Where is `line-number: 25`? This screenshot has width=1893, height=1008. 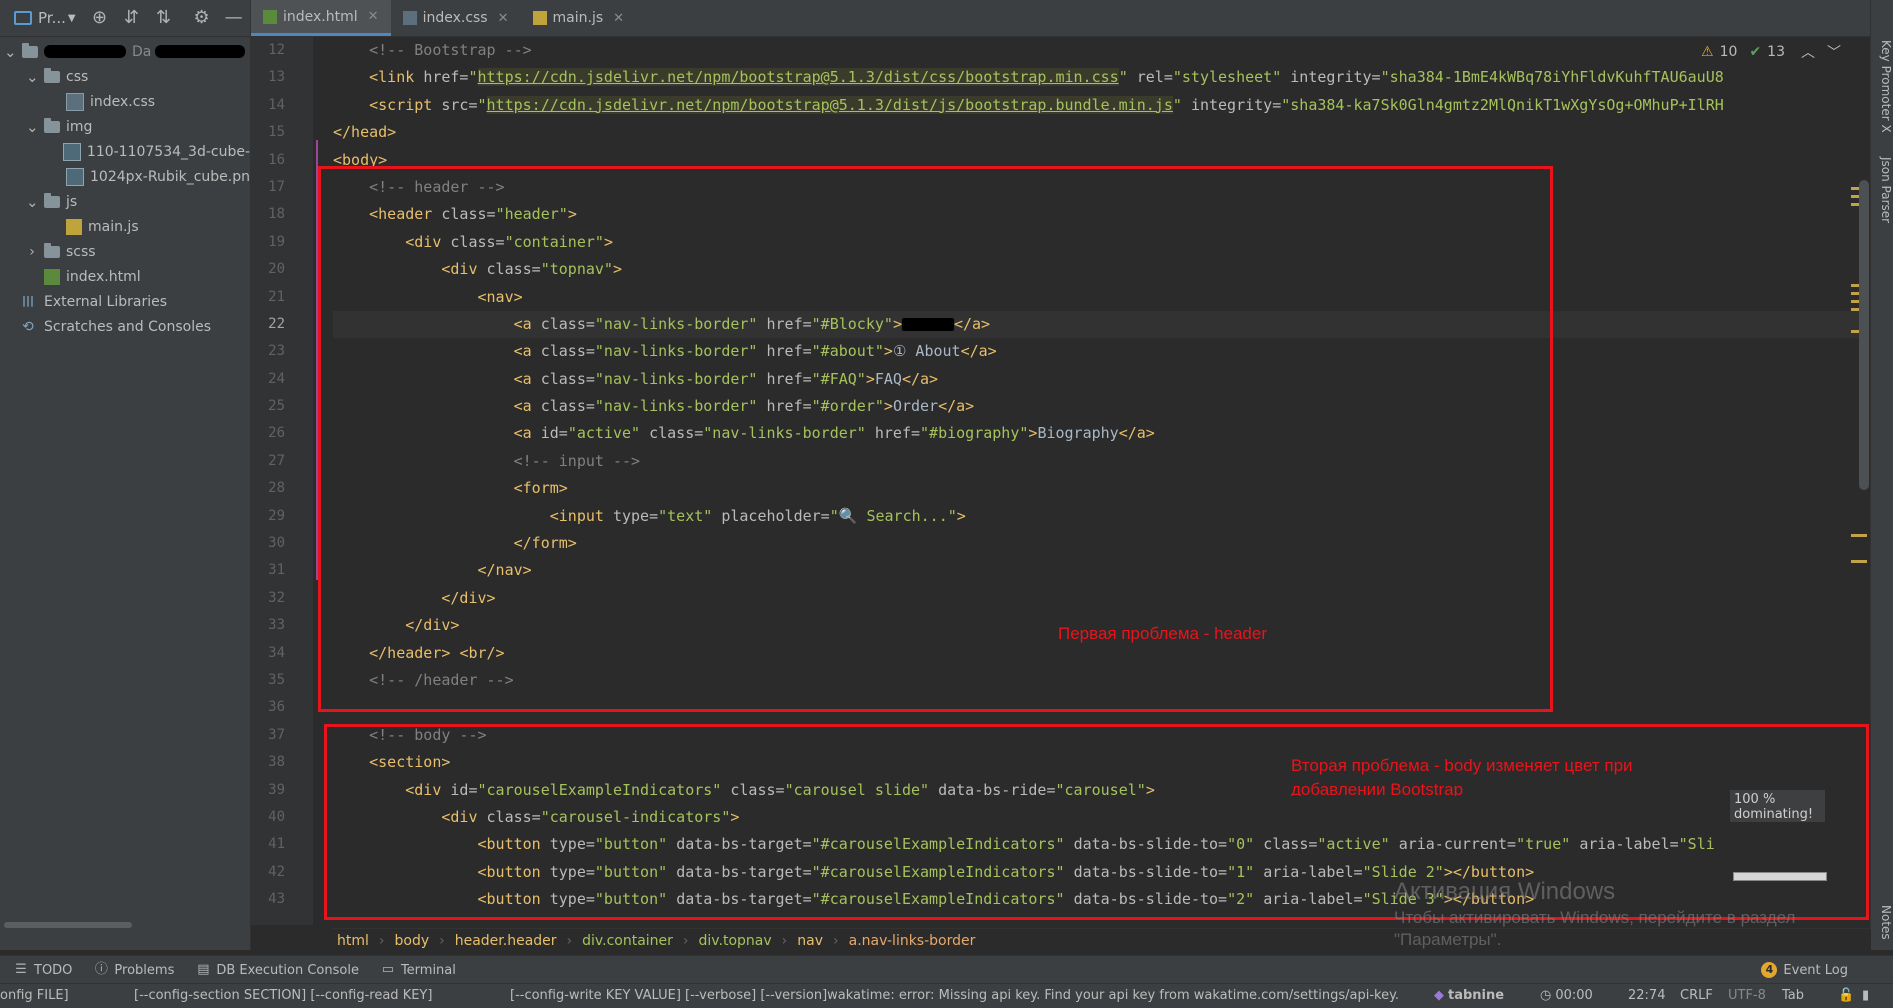 line-number: 25 is located at coordinates (282, 406).